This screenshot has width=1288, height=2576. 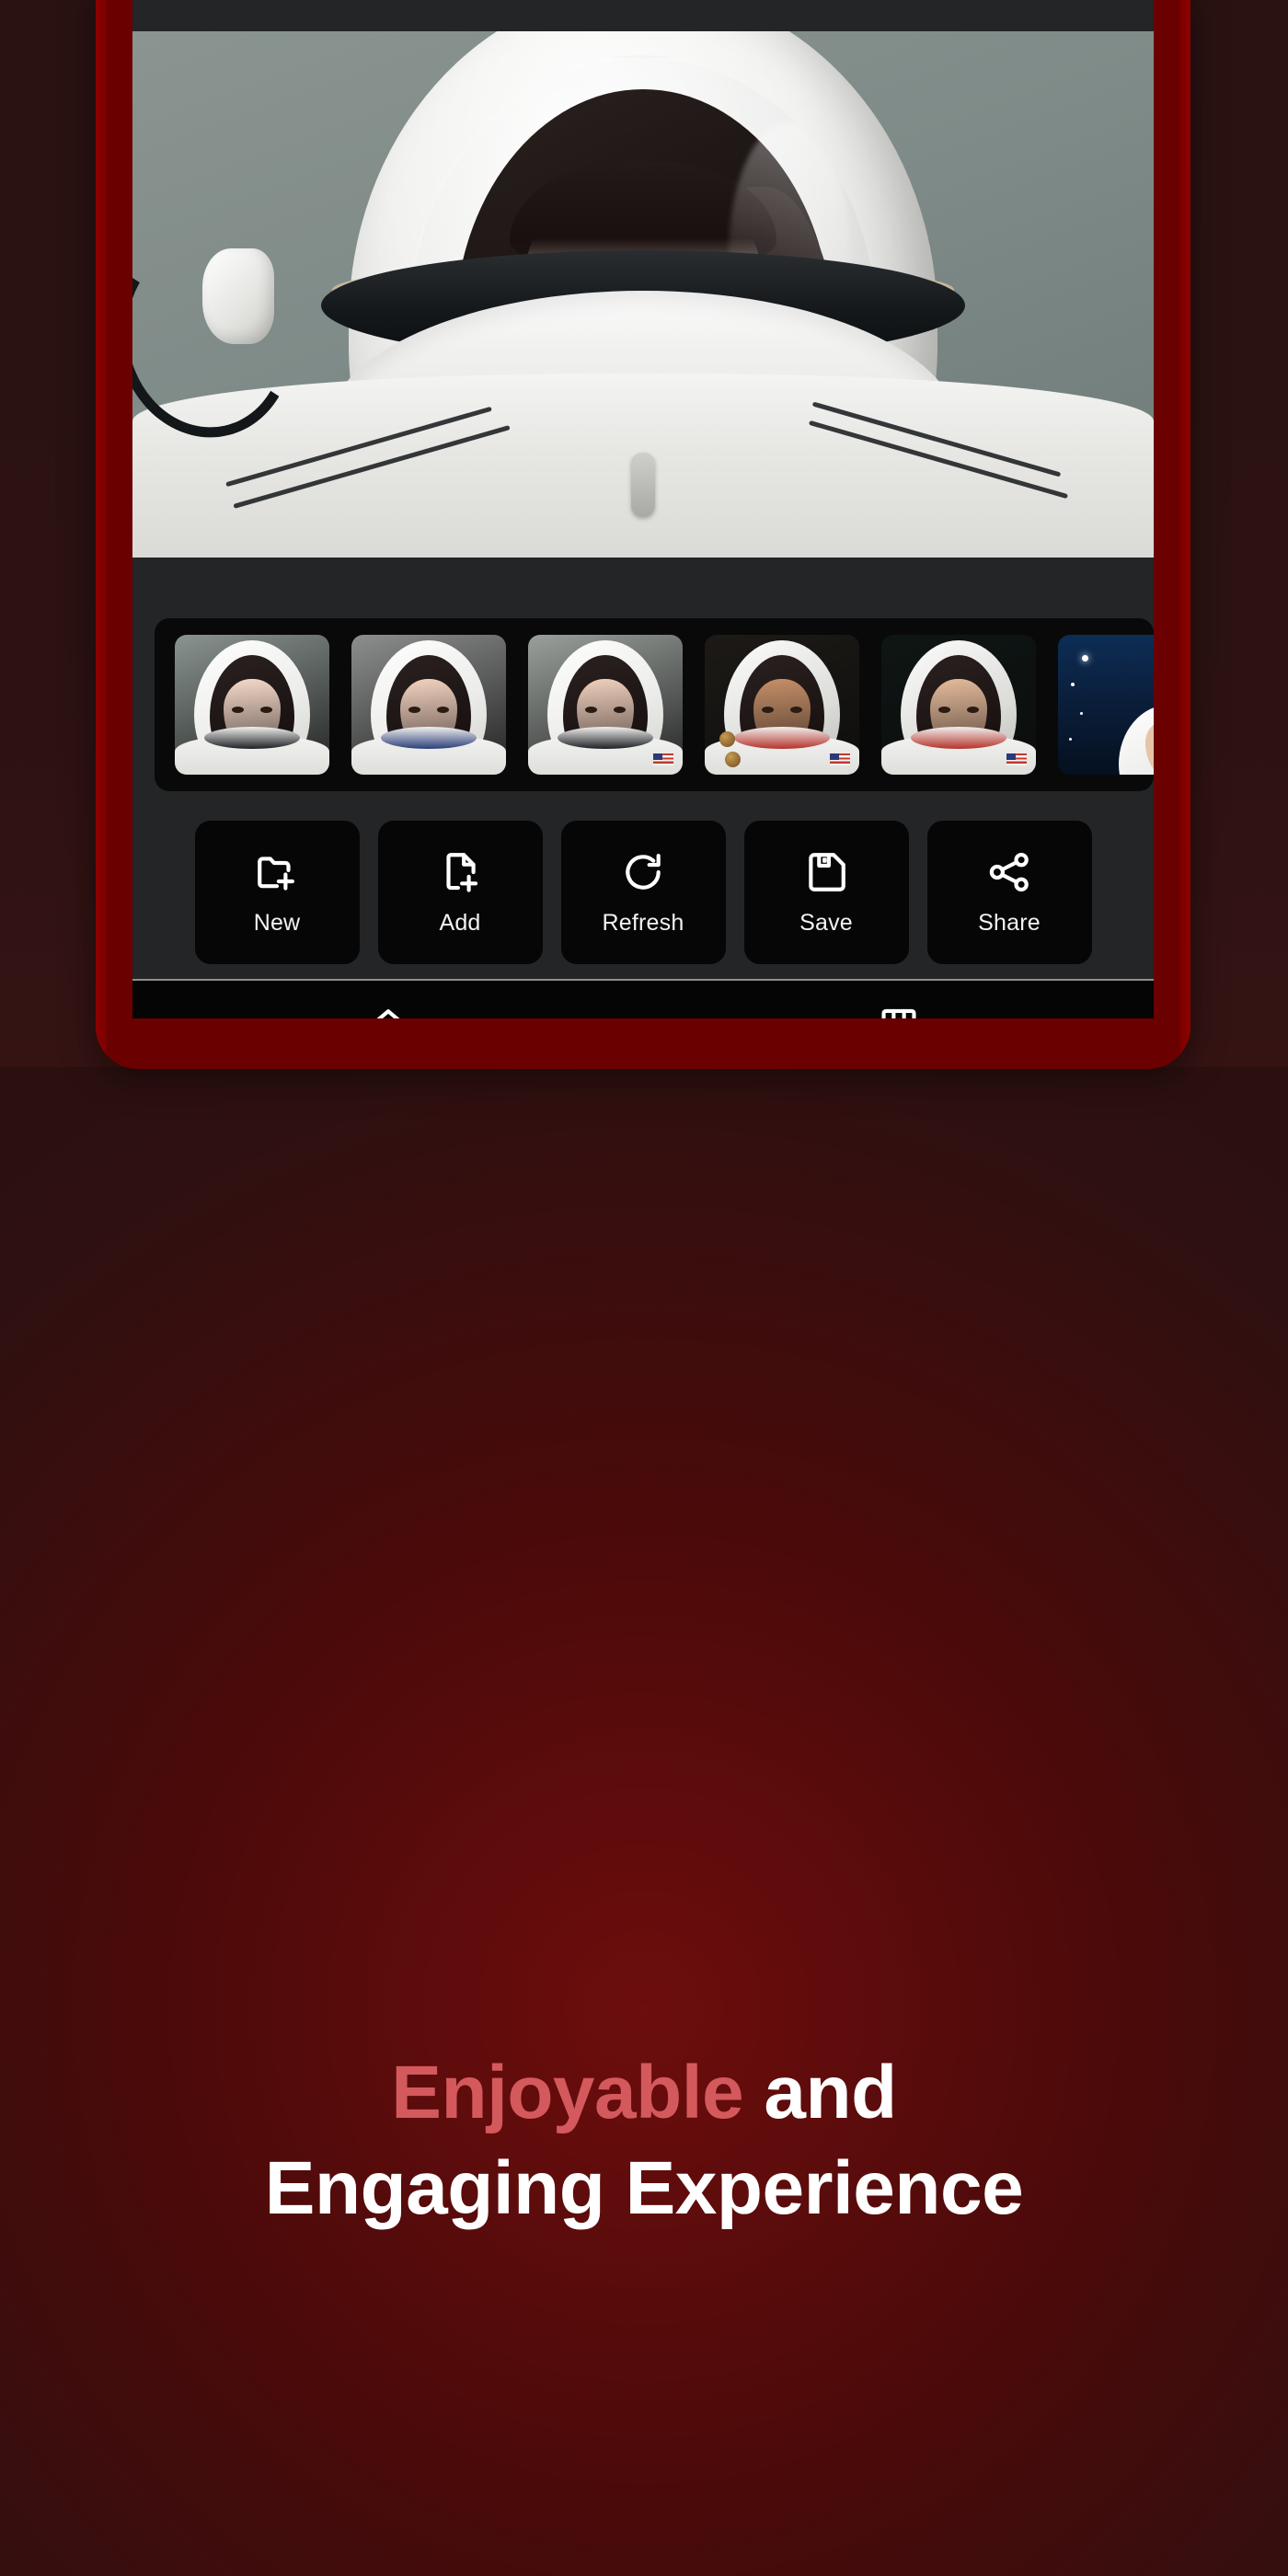 I want to click on headline-line-1: Enjoyable and, so click(x=644, y=2092).